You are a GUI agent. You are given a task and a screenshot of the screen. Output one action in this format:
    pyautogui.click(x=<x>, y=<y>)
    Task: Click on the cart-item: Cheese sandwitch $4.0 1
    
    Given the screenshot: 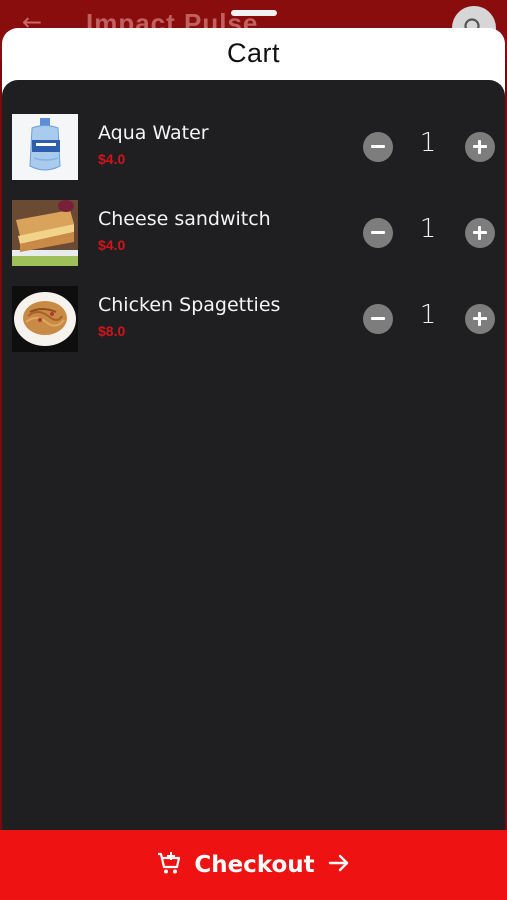 What is the action you would take?
    pyautogui.click(x=253, y=233)
    